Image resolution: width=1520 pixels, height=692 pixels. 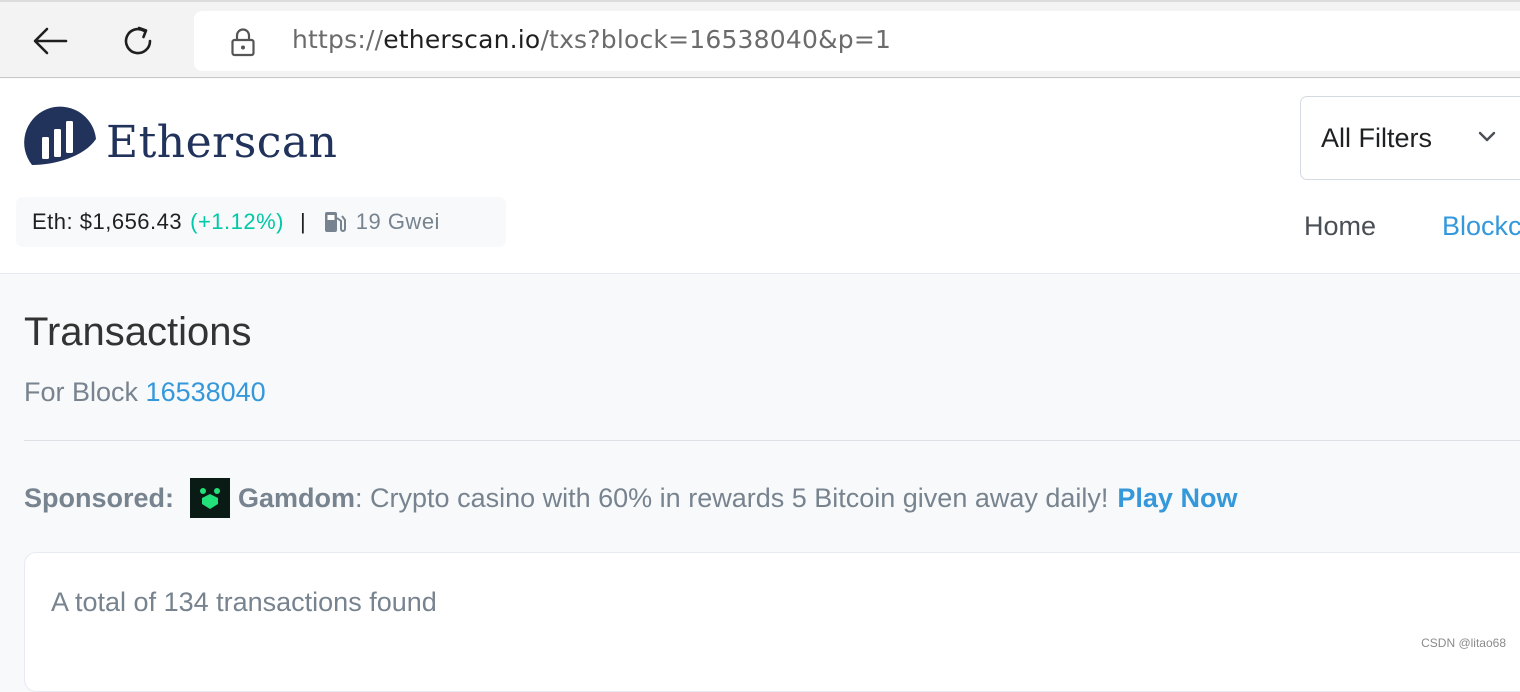 What do you see at coordinates (107, 222) in the screenshot?
I see `eth-price: Eth: $1,656.43` at bounding box center [107, 222].